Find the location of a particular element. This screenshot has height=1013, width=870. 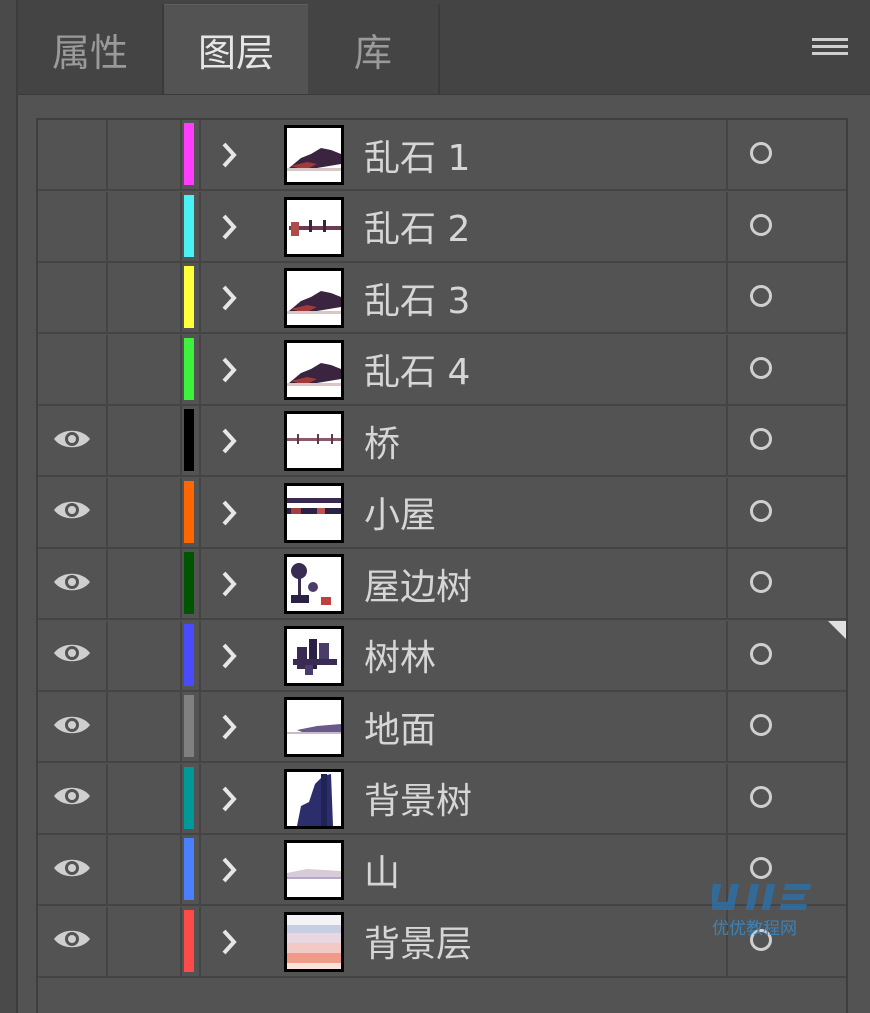

layer-row: 树林 is located at coordinates (442, 656).